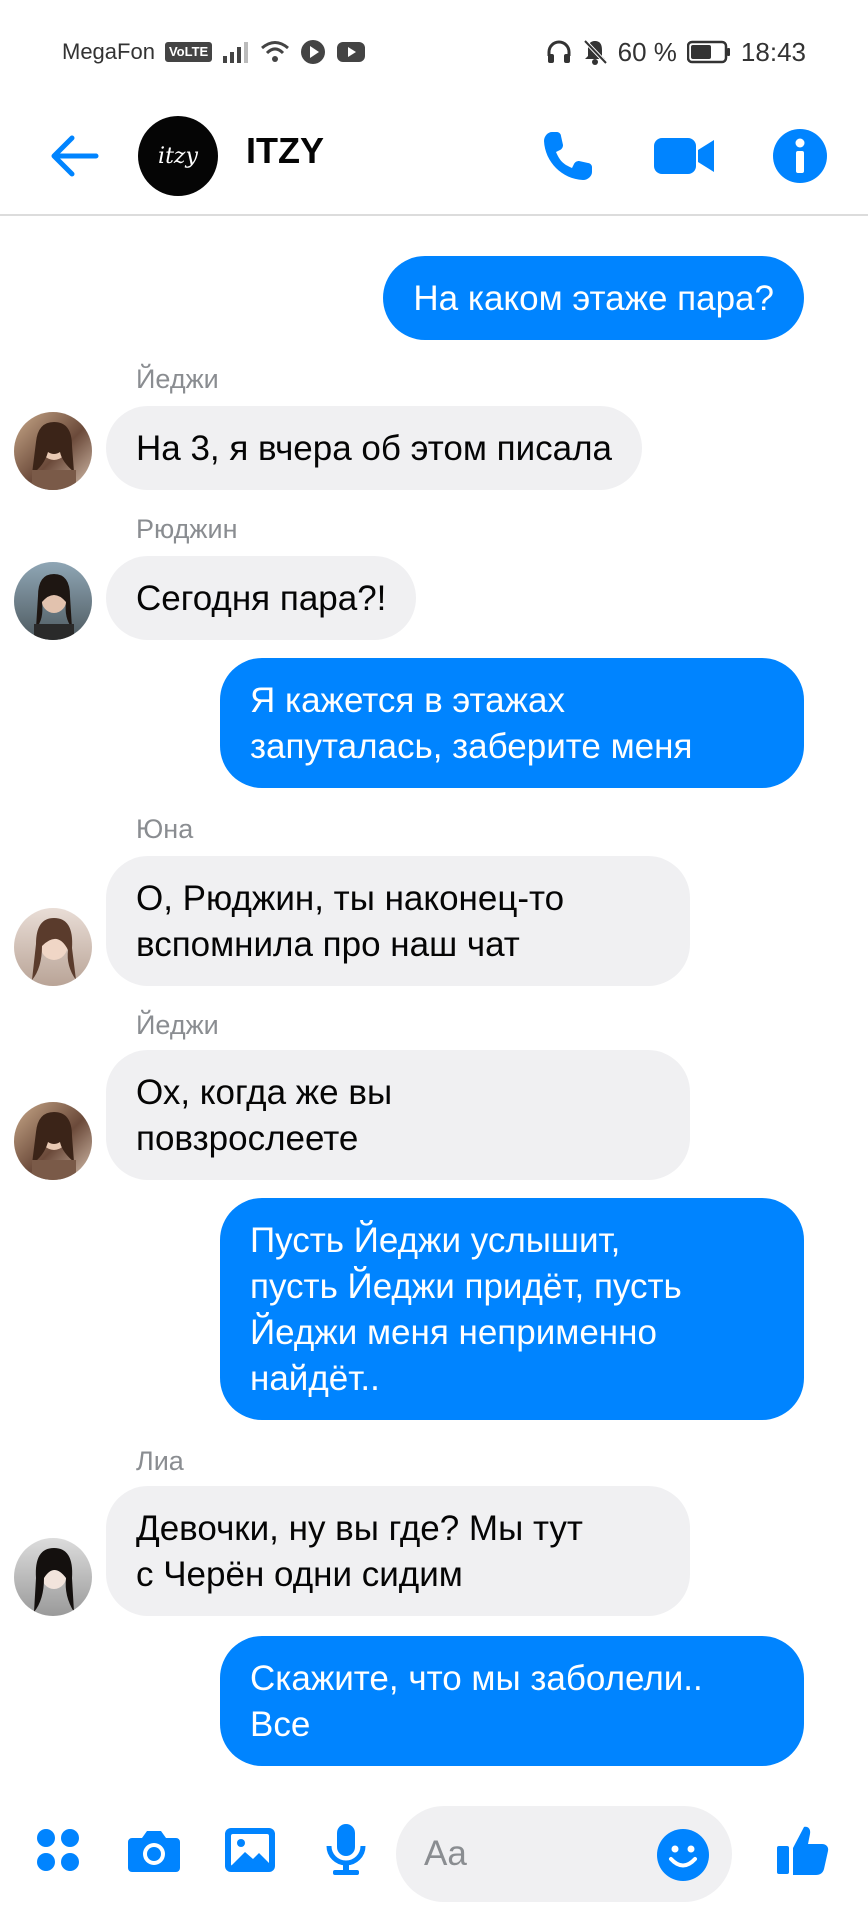 The width and height of the screenshot is (868, 1920). I want to click on message-composer, so click(564, 1854).